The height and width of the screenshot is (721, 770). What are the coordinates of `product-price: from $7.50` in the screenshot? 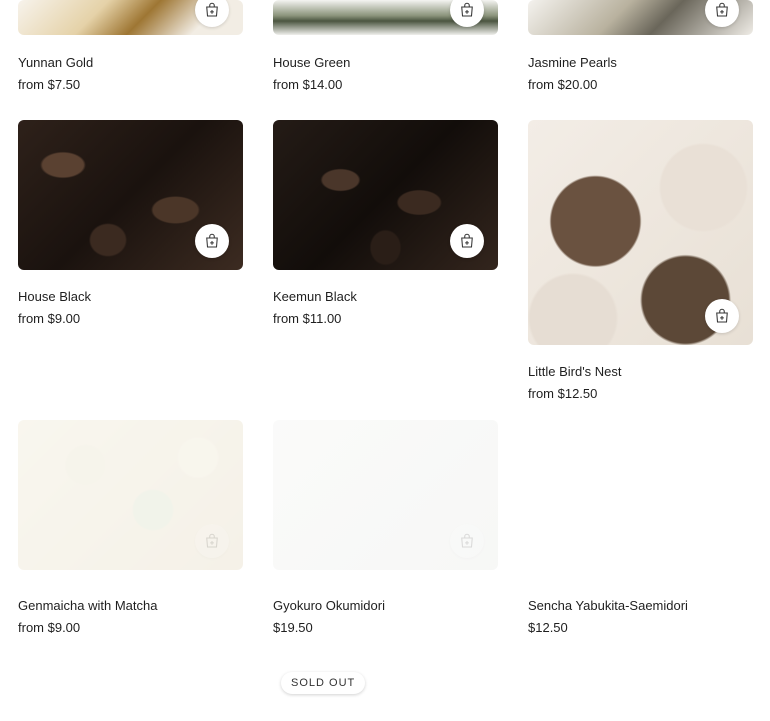 It's located at (49, 84).